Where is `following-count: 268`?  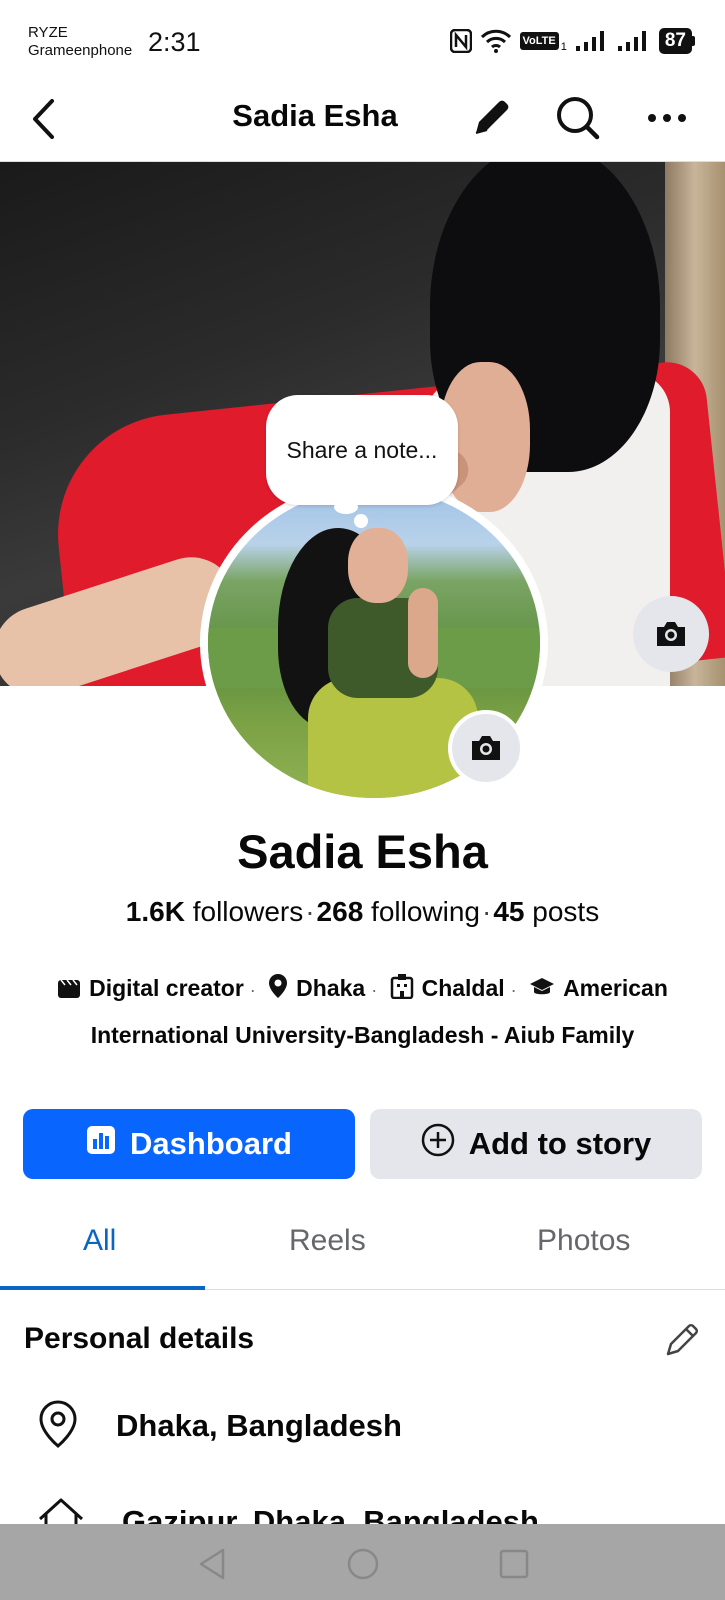
following-count: 268 is located at coordinates (340, 911).